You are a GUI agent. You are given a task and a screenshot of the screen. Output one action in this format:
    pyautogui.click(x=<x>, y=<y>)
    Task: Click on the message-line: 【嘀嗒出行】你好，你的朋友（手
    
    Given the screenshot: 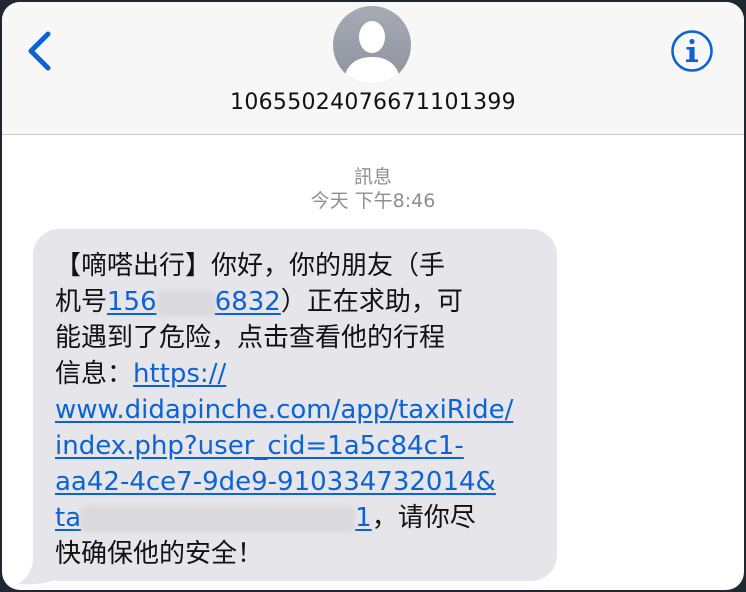 What is the action you would take?
    pyautogui.click(x=250, y=266)
    